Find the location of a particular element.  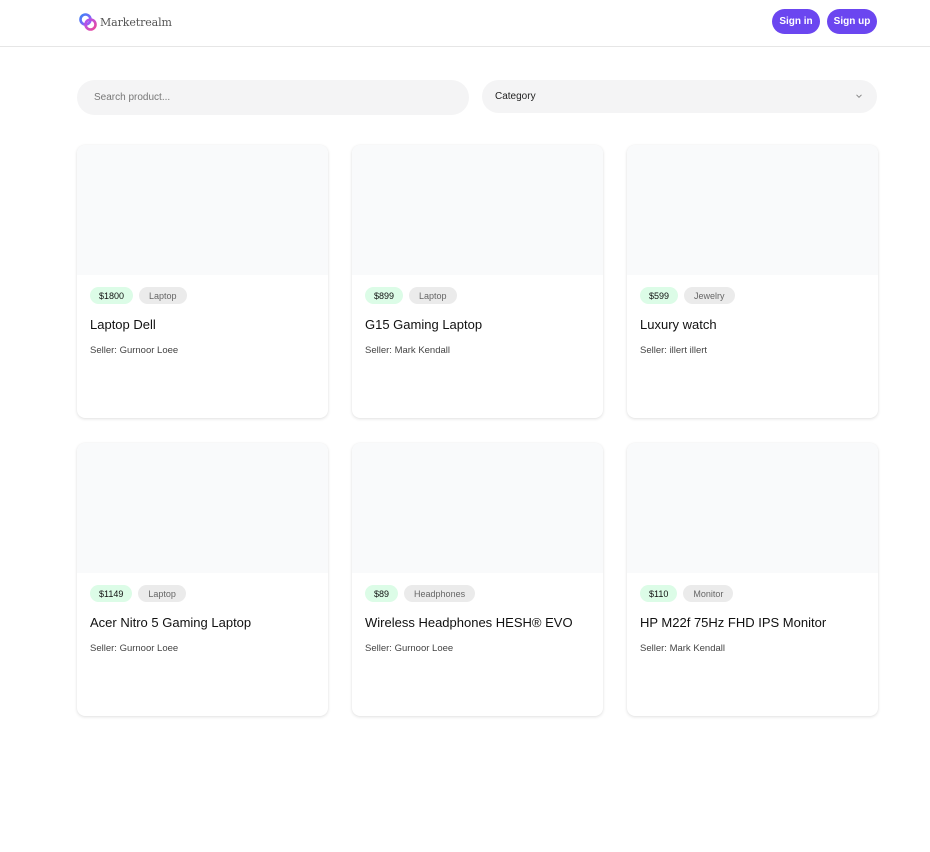

category-select: Category is located at coordinates (679, 96).